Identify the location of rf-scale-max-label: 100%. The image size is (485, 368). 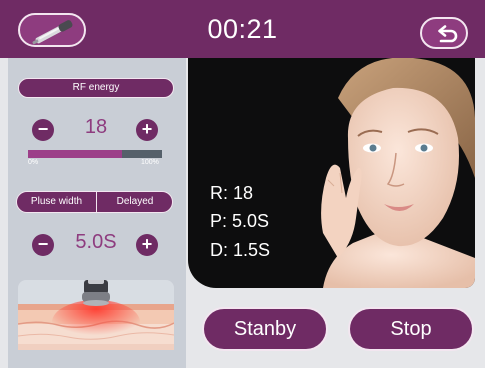
(150, 162).